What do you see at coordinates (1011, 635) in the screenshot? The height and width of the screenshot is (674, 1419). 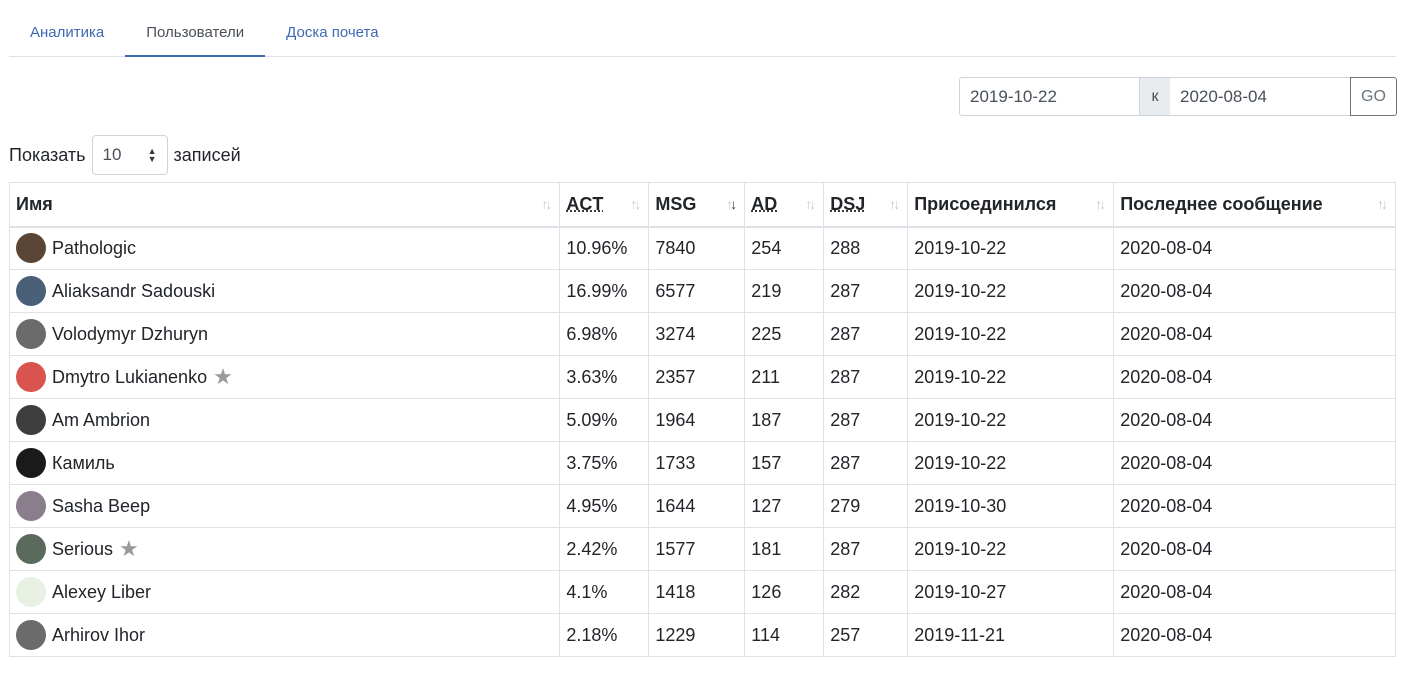 I see `joined-cell: 2019-11-21` at bounding box center [1011, 635].